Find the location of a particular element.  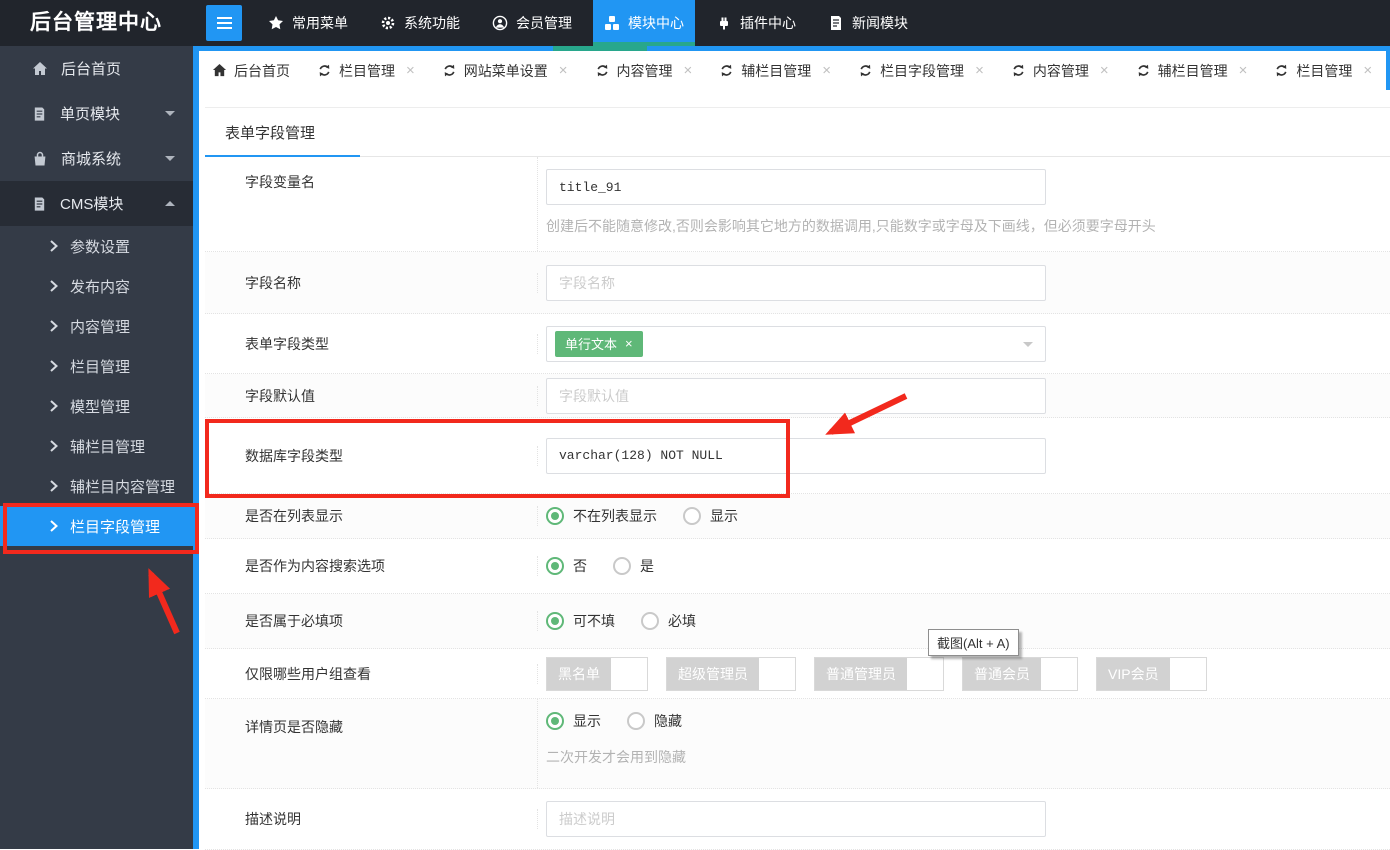

selected-type-tag: 单行文本 × is located at coordinates (599, 343).